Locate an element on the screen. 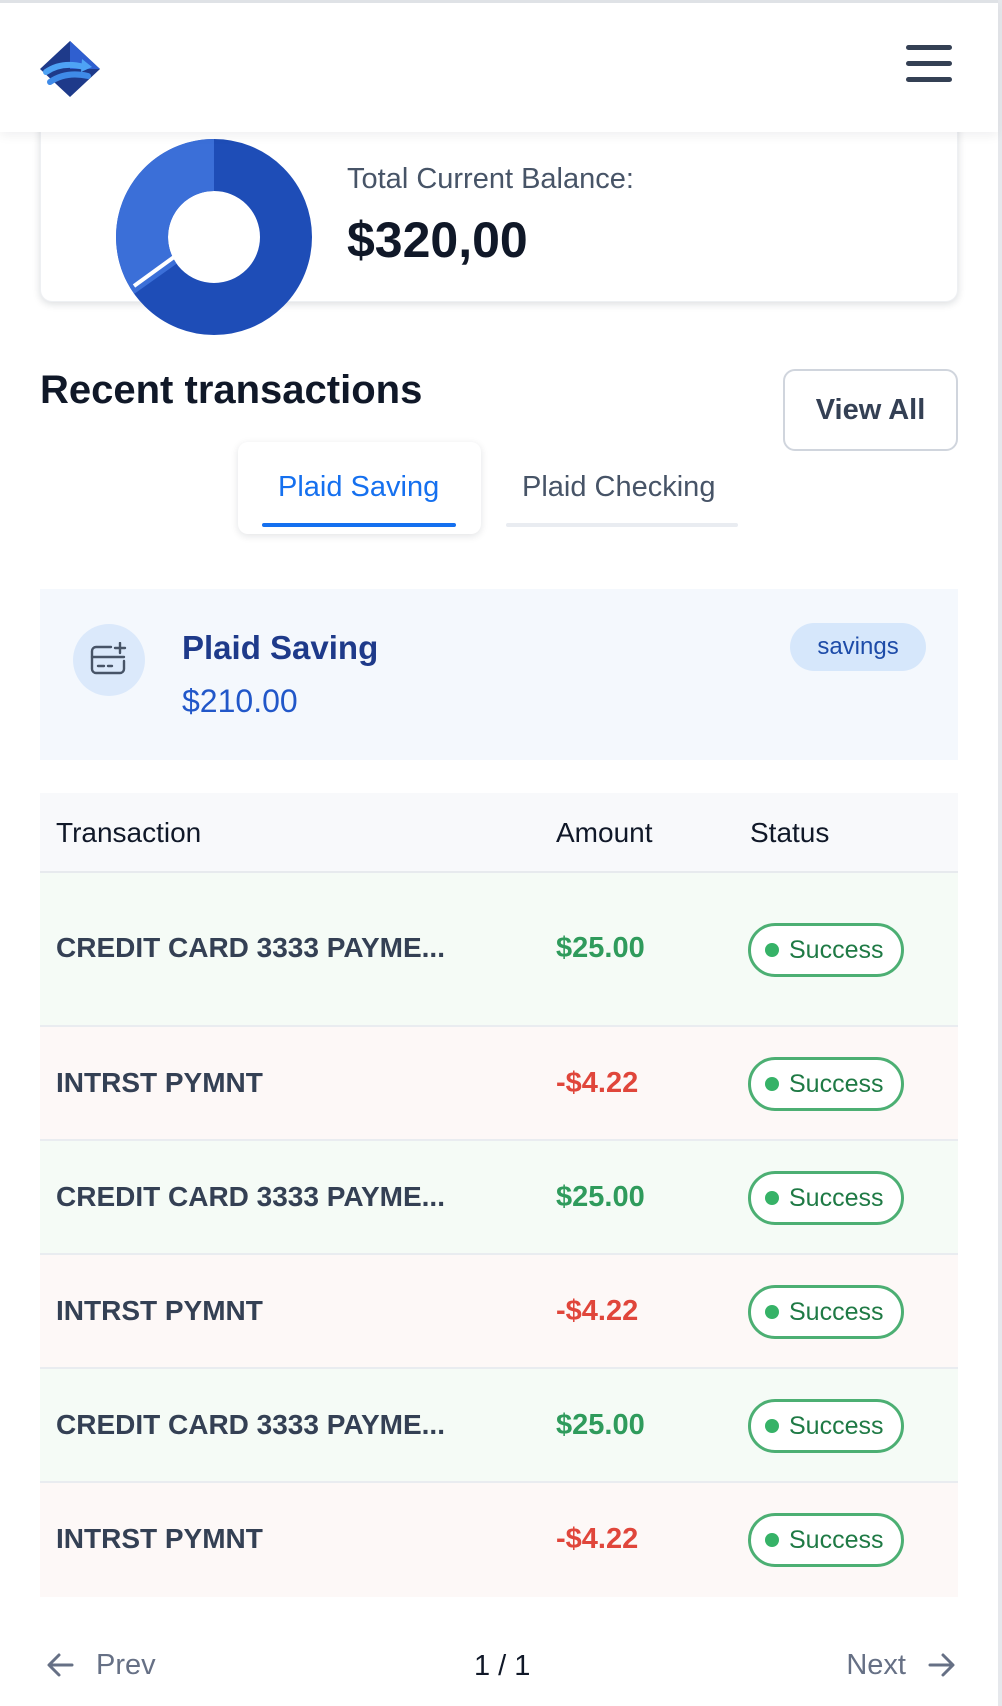 The height and width of the screenshot is (1706, 1002). column-header-status: Status is located at coordinates (790, 832).